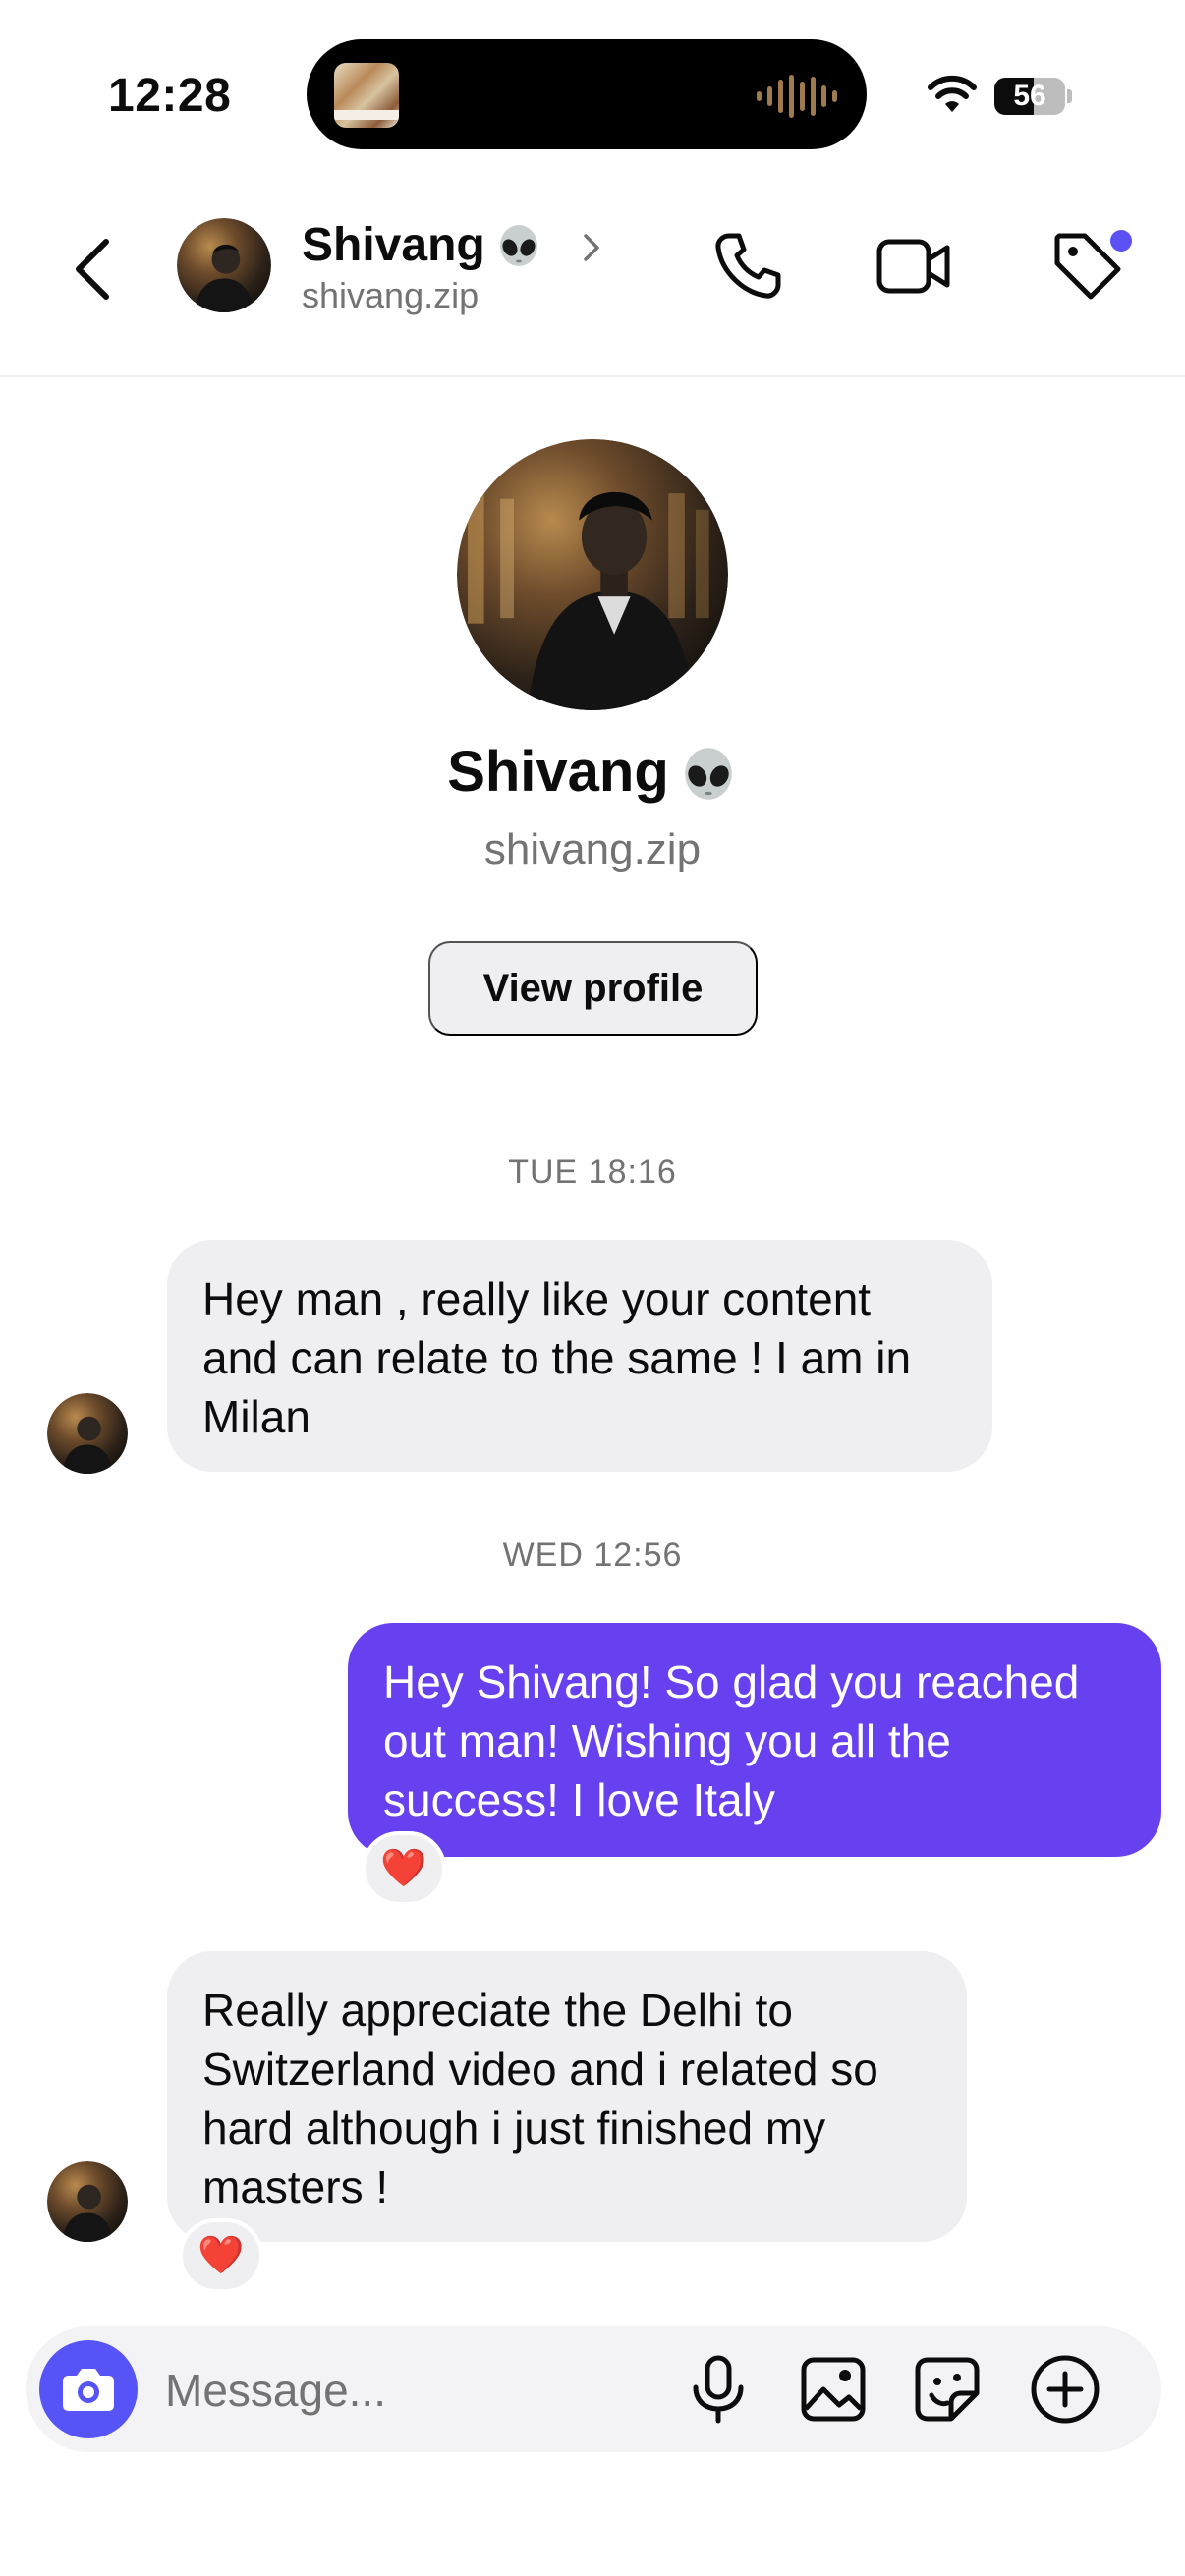 This screenshot has width=1185, height=2576. Describe the element at coordinates (592, 1555) in the screenshot. I see `message-timestamp: WED 12:56` at that location.